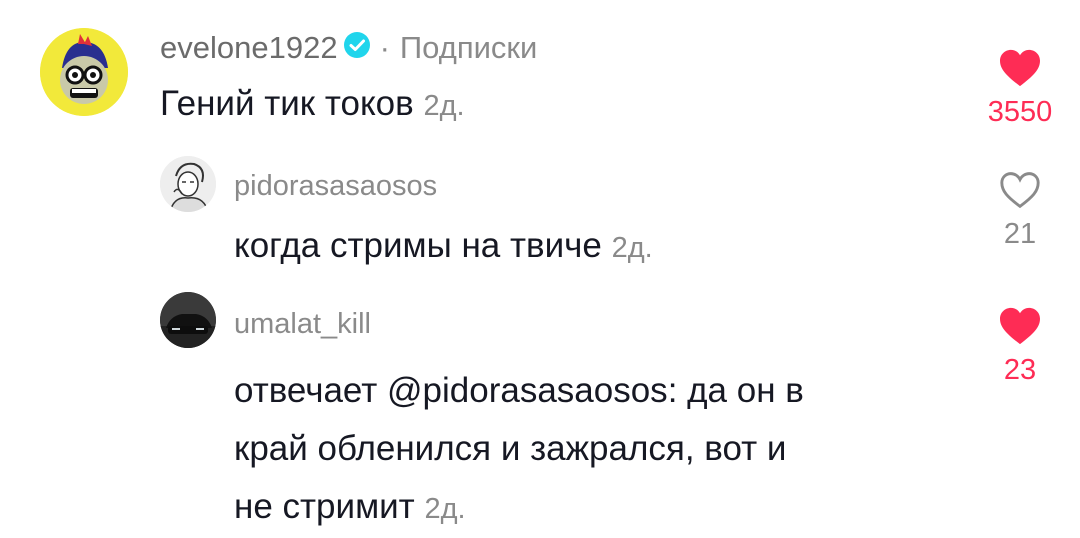  What do you see at coordinates (510, 448) in the screenshot?
I see `comment-text-line-2: край обленился и зажрался, вот и` at bounding box center [510, 448].